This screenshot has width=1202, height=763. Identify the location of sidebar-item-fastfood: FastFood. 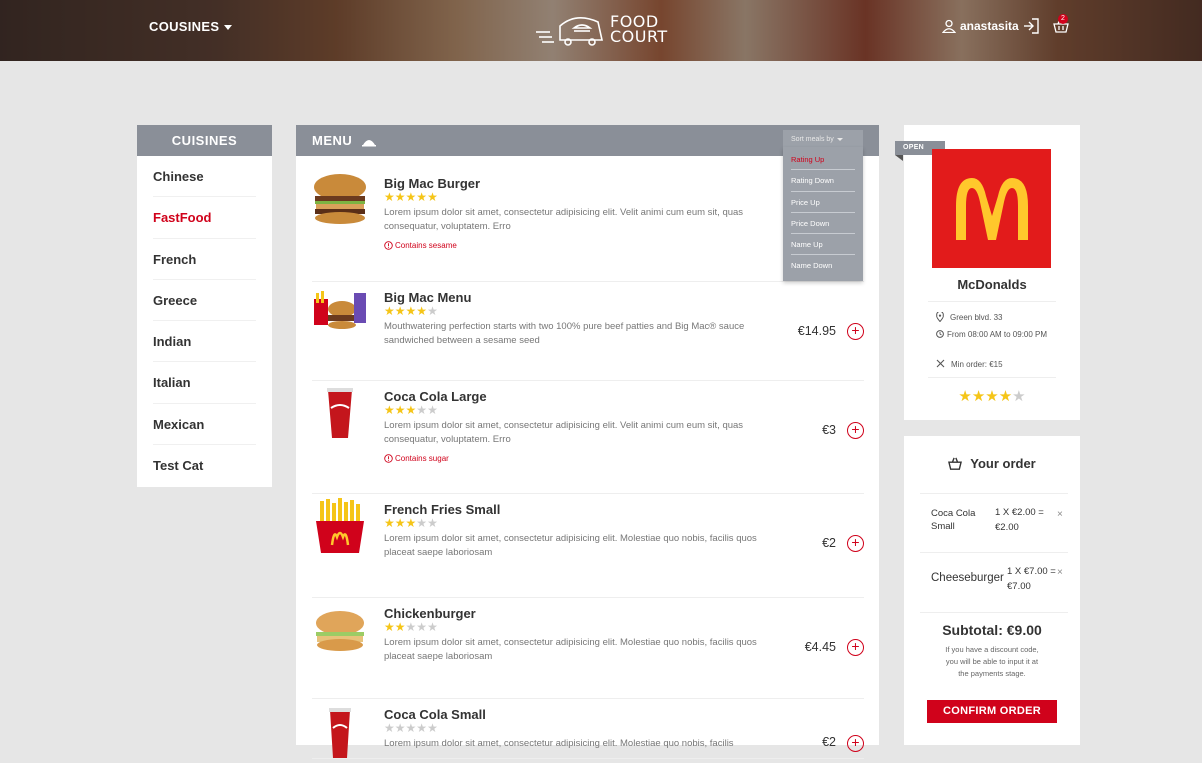
(204, 218).